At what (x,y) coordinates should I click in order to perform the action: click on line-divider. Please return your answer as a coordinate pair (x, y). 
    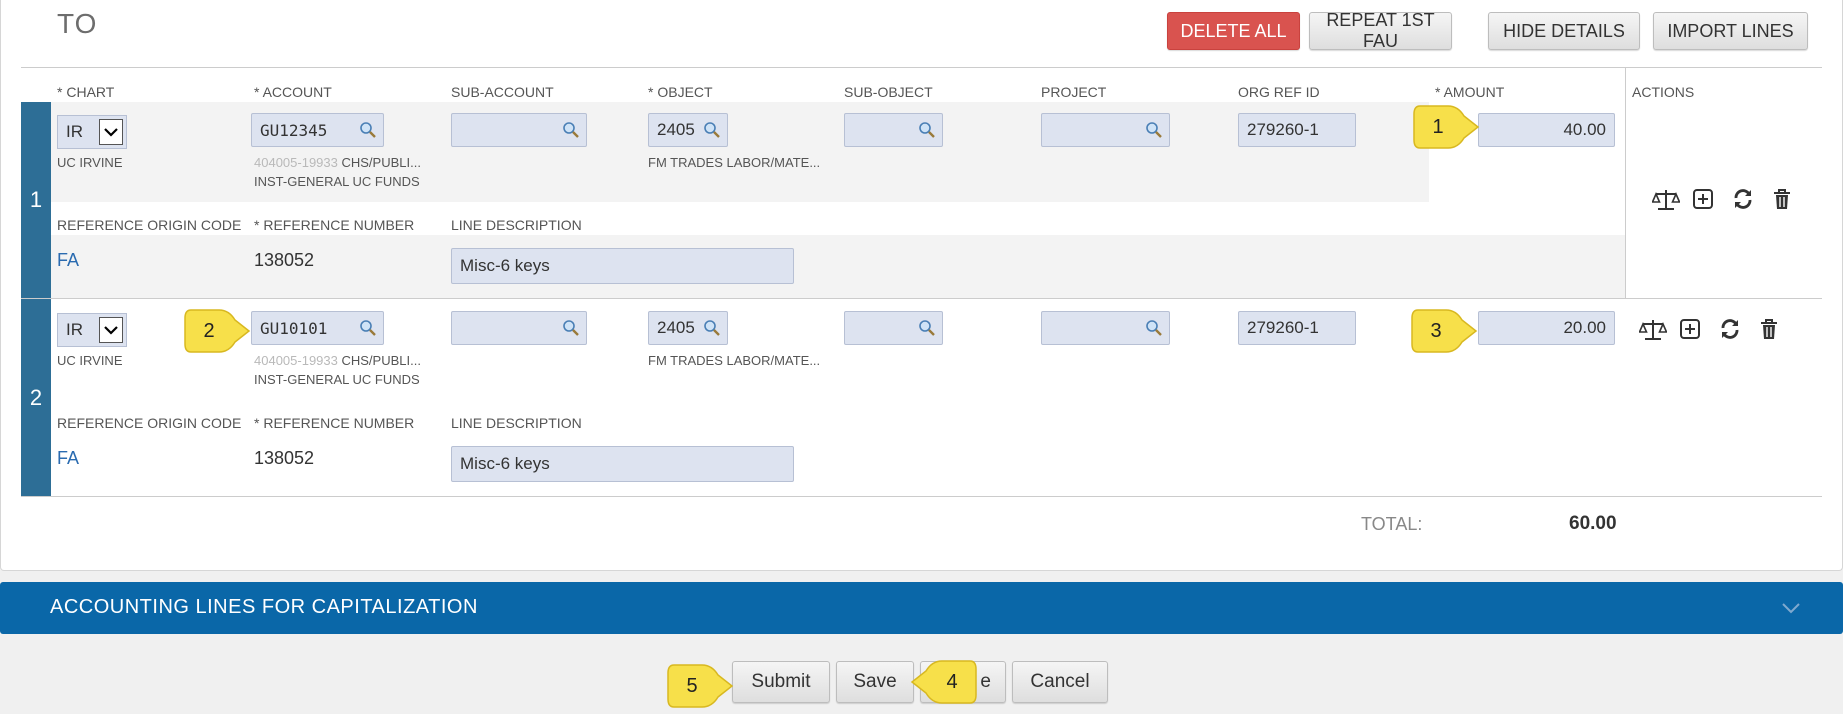
    Looking at the image, I should click on (921, 298).